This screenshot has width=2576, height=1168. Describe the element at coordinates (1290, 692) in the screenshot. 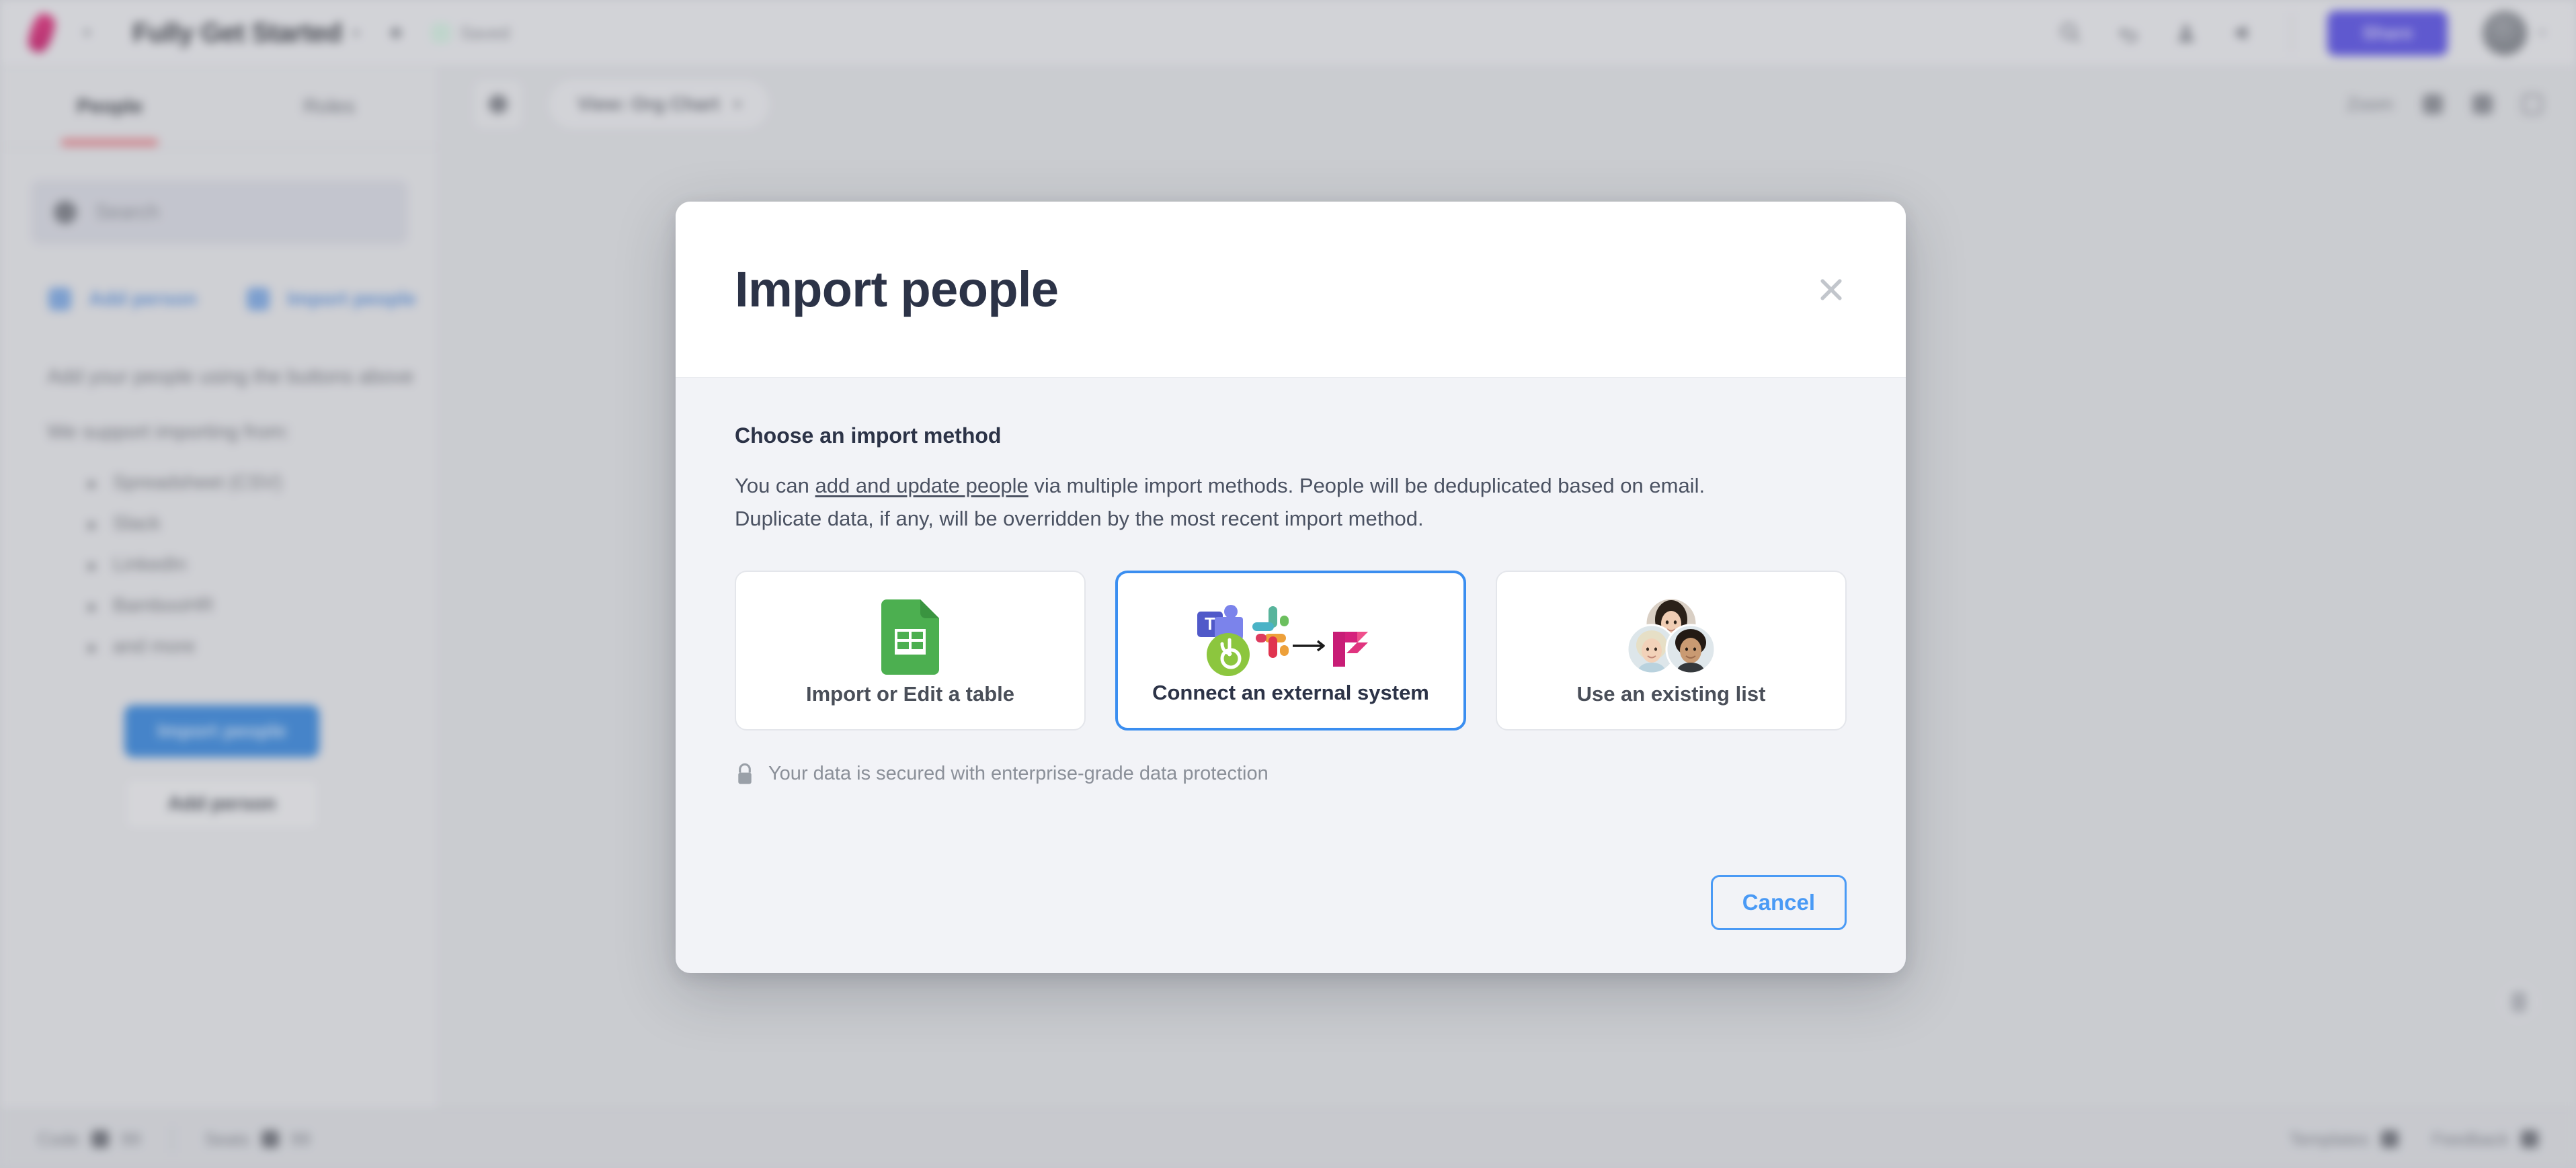

I see `import-method-card-label: Connect an external system` at that location.